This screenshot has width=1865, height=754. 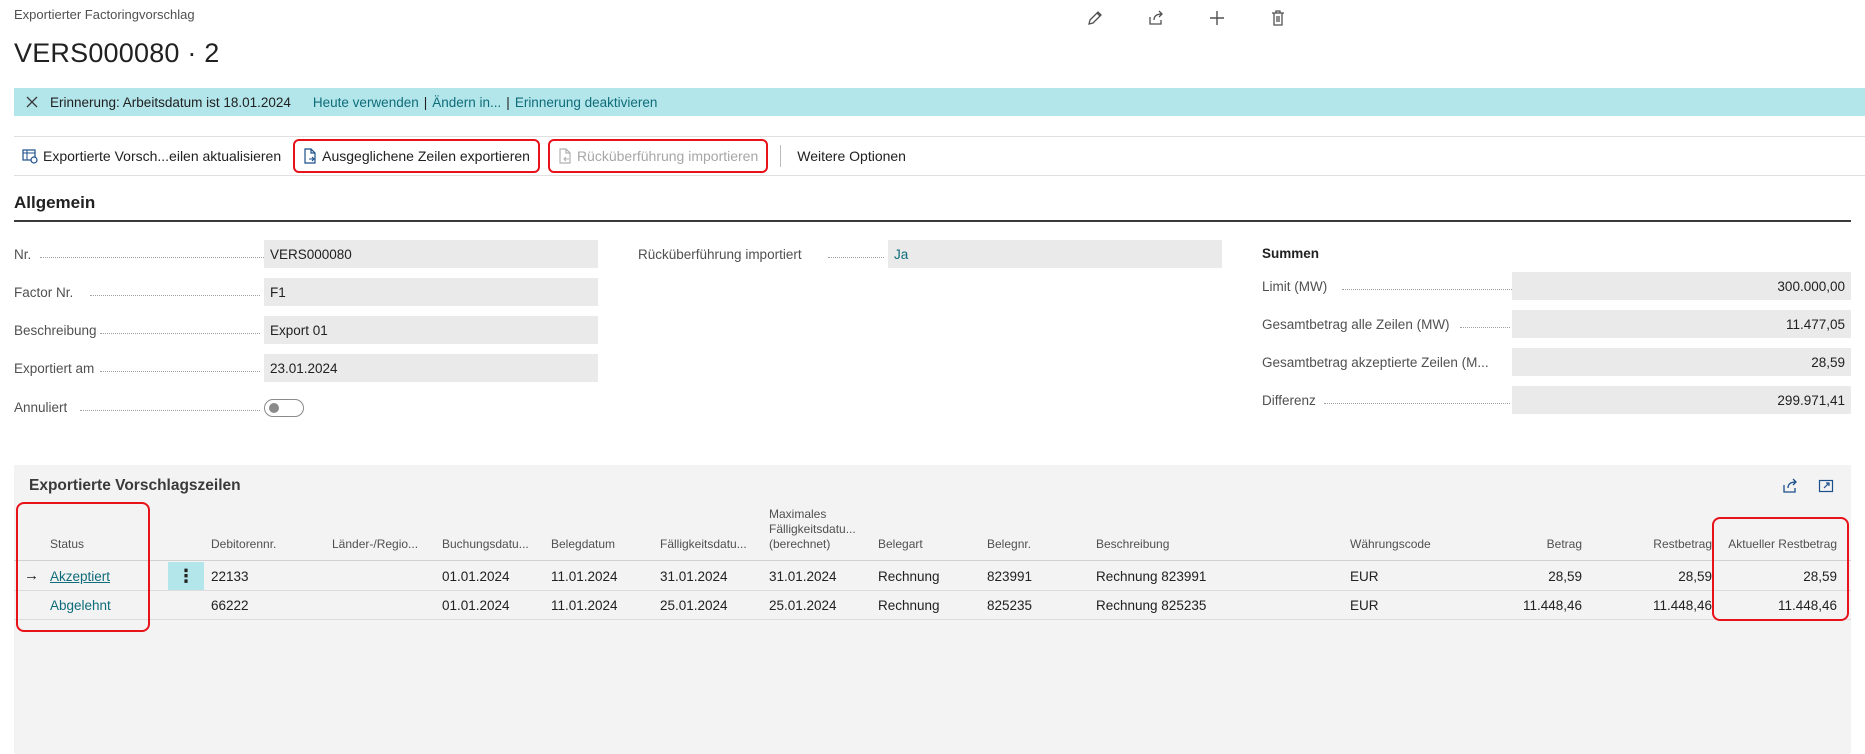 What do you see at coordinates (565, 156) in the screenshot?
I see `document-import-icon` at bounding box center [565, 156].